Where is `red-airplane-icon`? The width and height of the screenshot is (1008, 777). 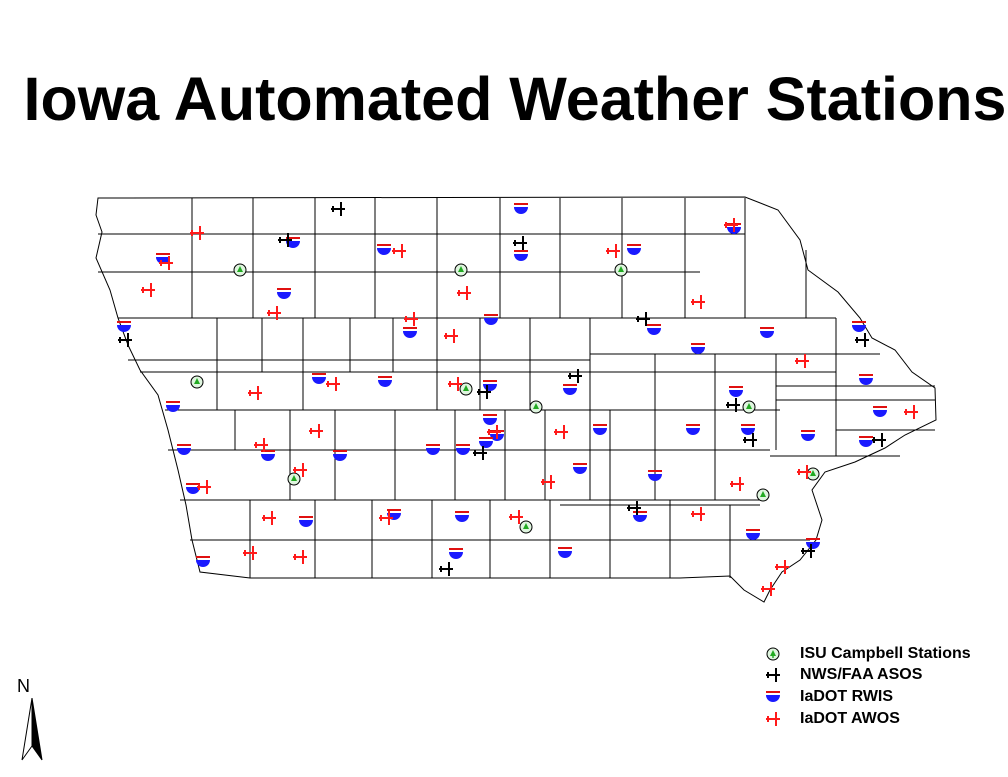
red-airplane-icon is located at coordinates (773, 719).